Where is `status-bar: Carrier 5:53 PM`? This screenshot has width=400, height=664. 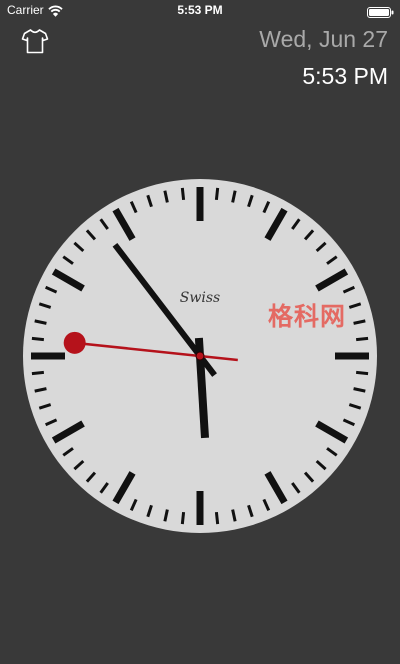 status-bar: Carrier 5:53 PM is located at coordinates (200, 10).